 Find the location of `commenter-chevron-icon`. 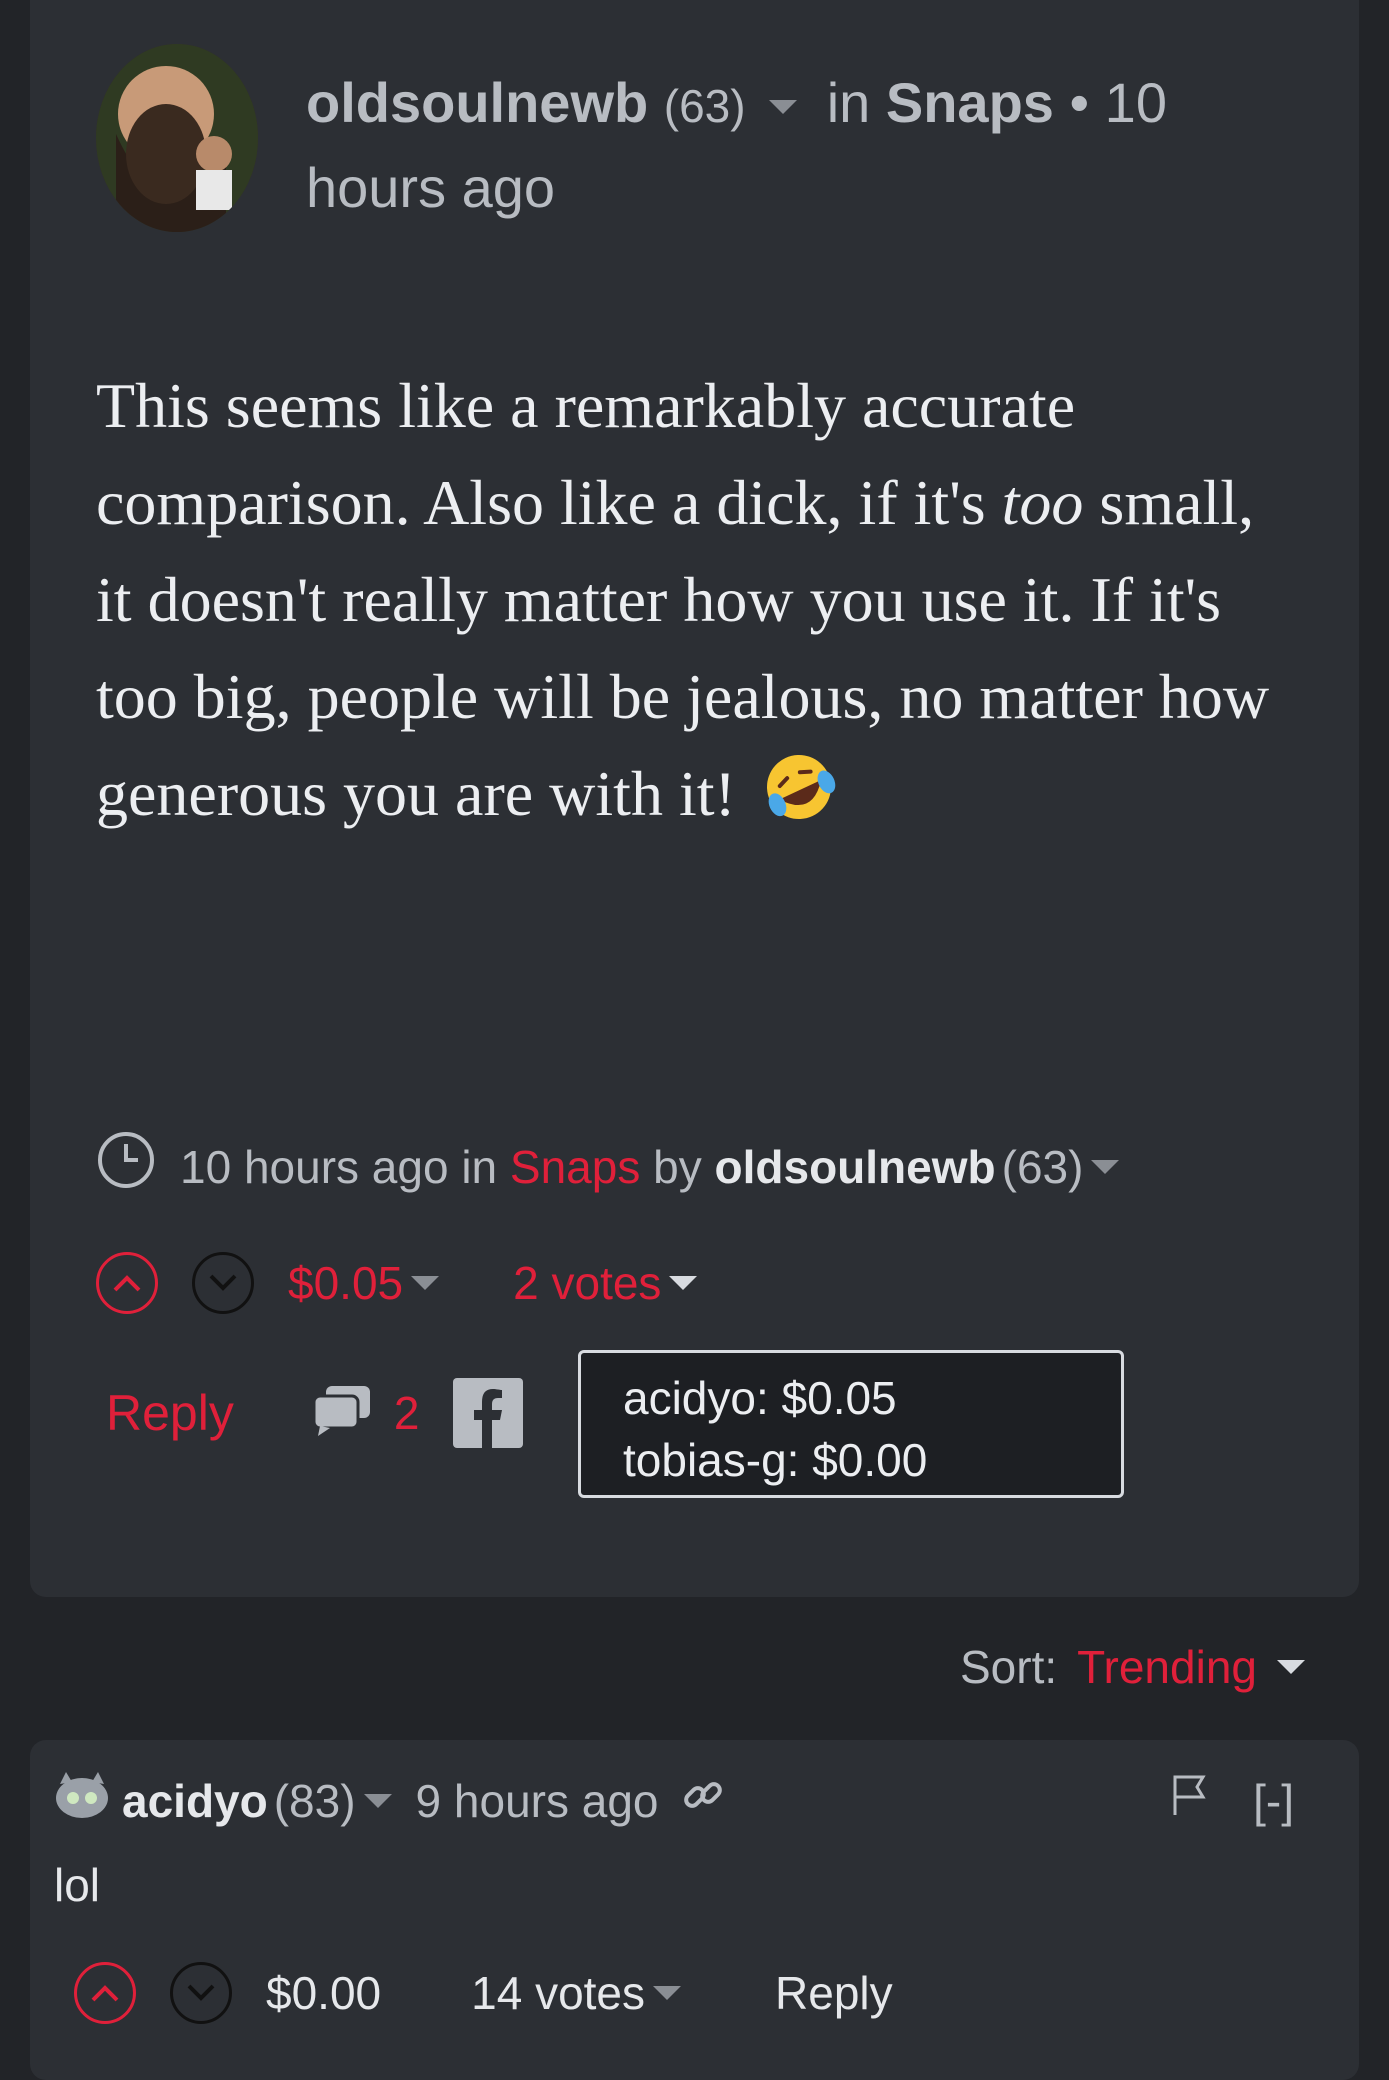

commenter-chevron-icon is located at coordinates (377, 1800).